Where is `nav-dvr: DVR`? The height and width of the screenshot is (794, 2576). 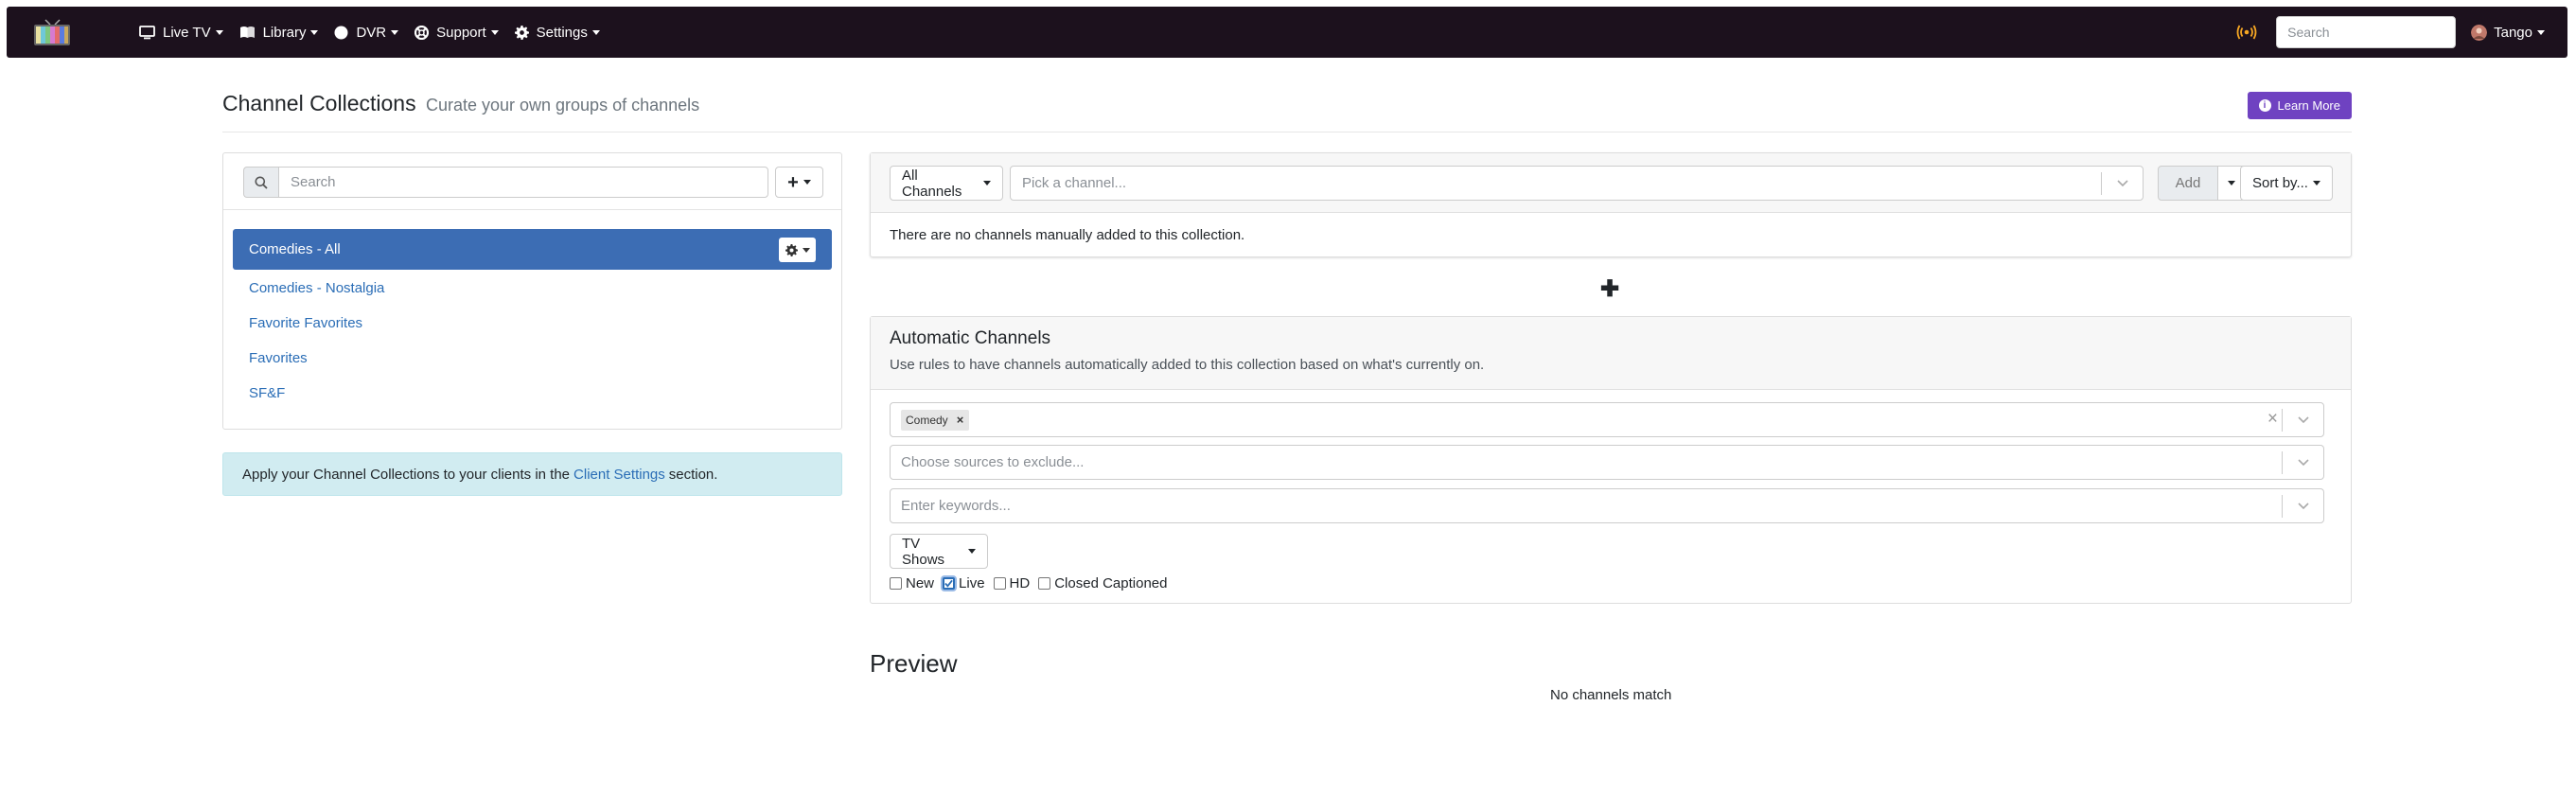
nav-dvr: DVR is located at coordinates (366, 32).